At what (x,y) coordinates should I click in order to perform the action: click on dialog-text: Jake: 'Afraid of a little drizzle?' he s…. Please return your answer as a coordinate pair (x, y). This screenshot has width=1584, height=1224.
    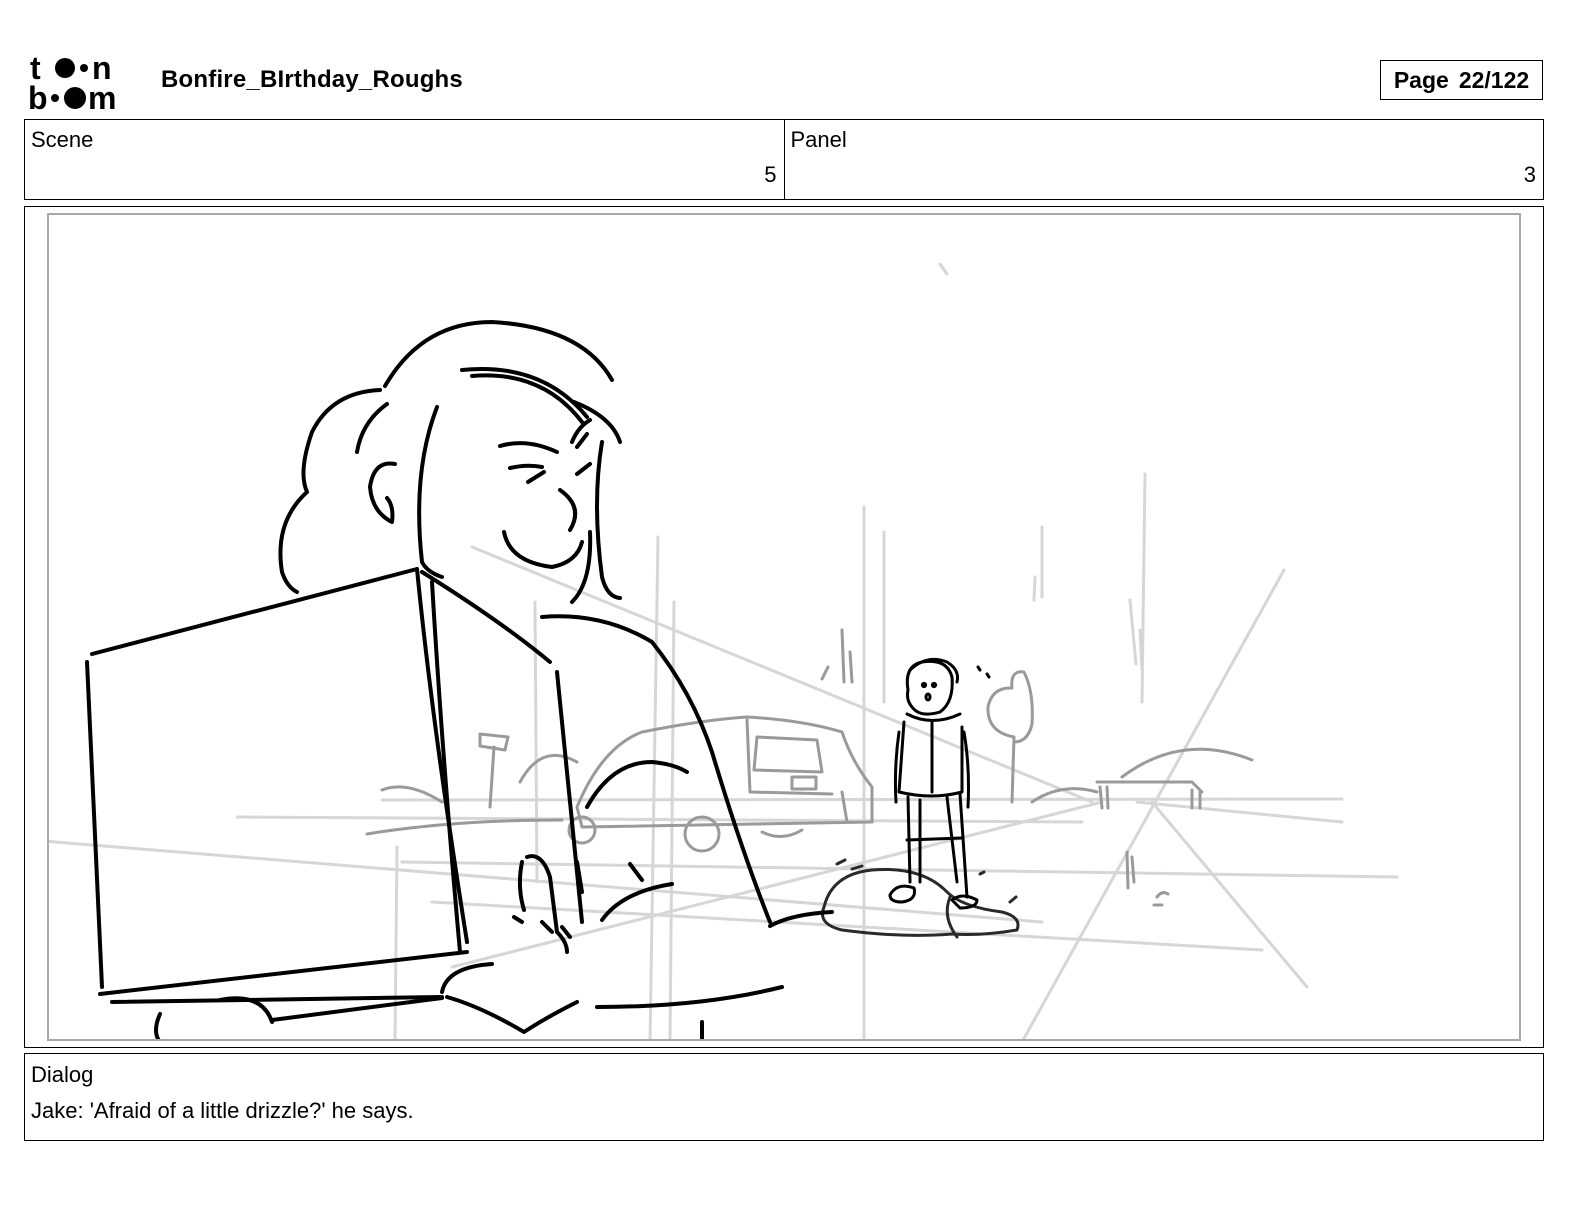
    Looking at the image, I should click on (222, 1110).